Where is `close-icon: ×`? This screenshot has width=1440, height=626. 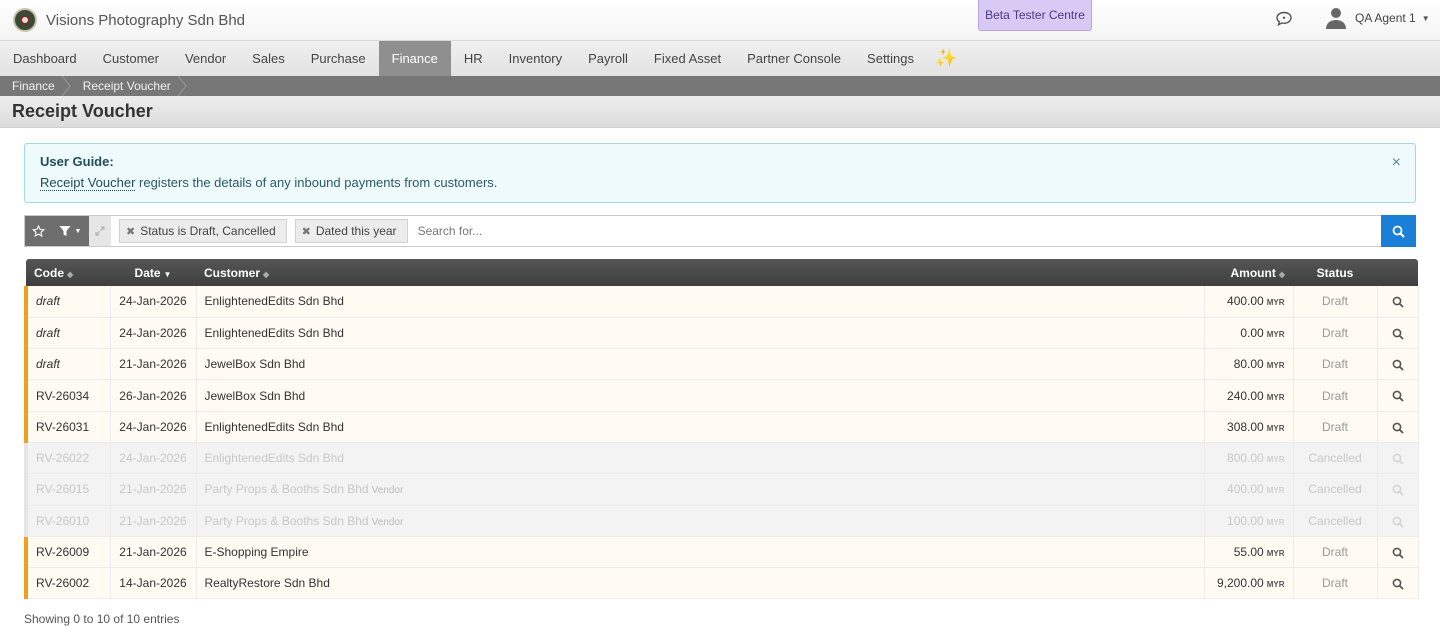
close-icon: × is located at coordinates (1396, 163).